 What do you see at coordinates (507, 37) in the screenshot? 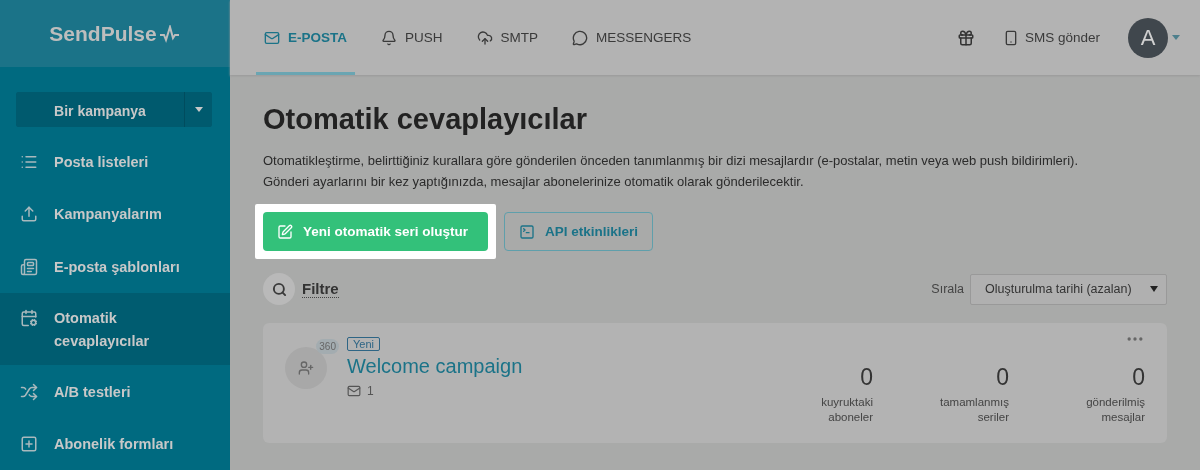
I see `nav-tab: SMTP` at bounding box center [507, 37].